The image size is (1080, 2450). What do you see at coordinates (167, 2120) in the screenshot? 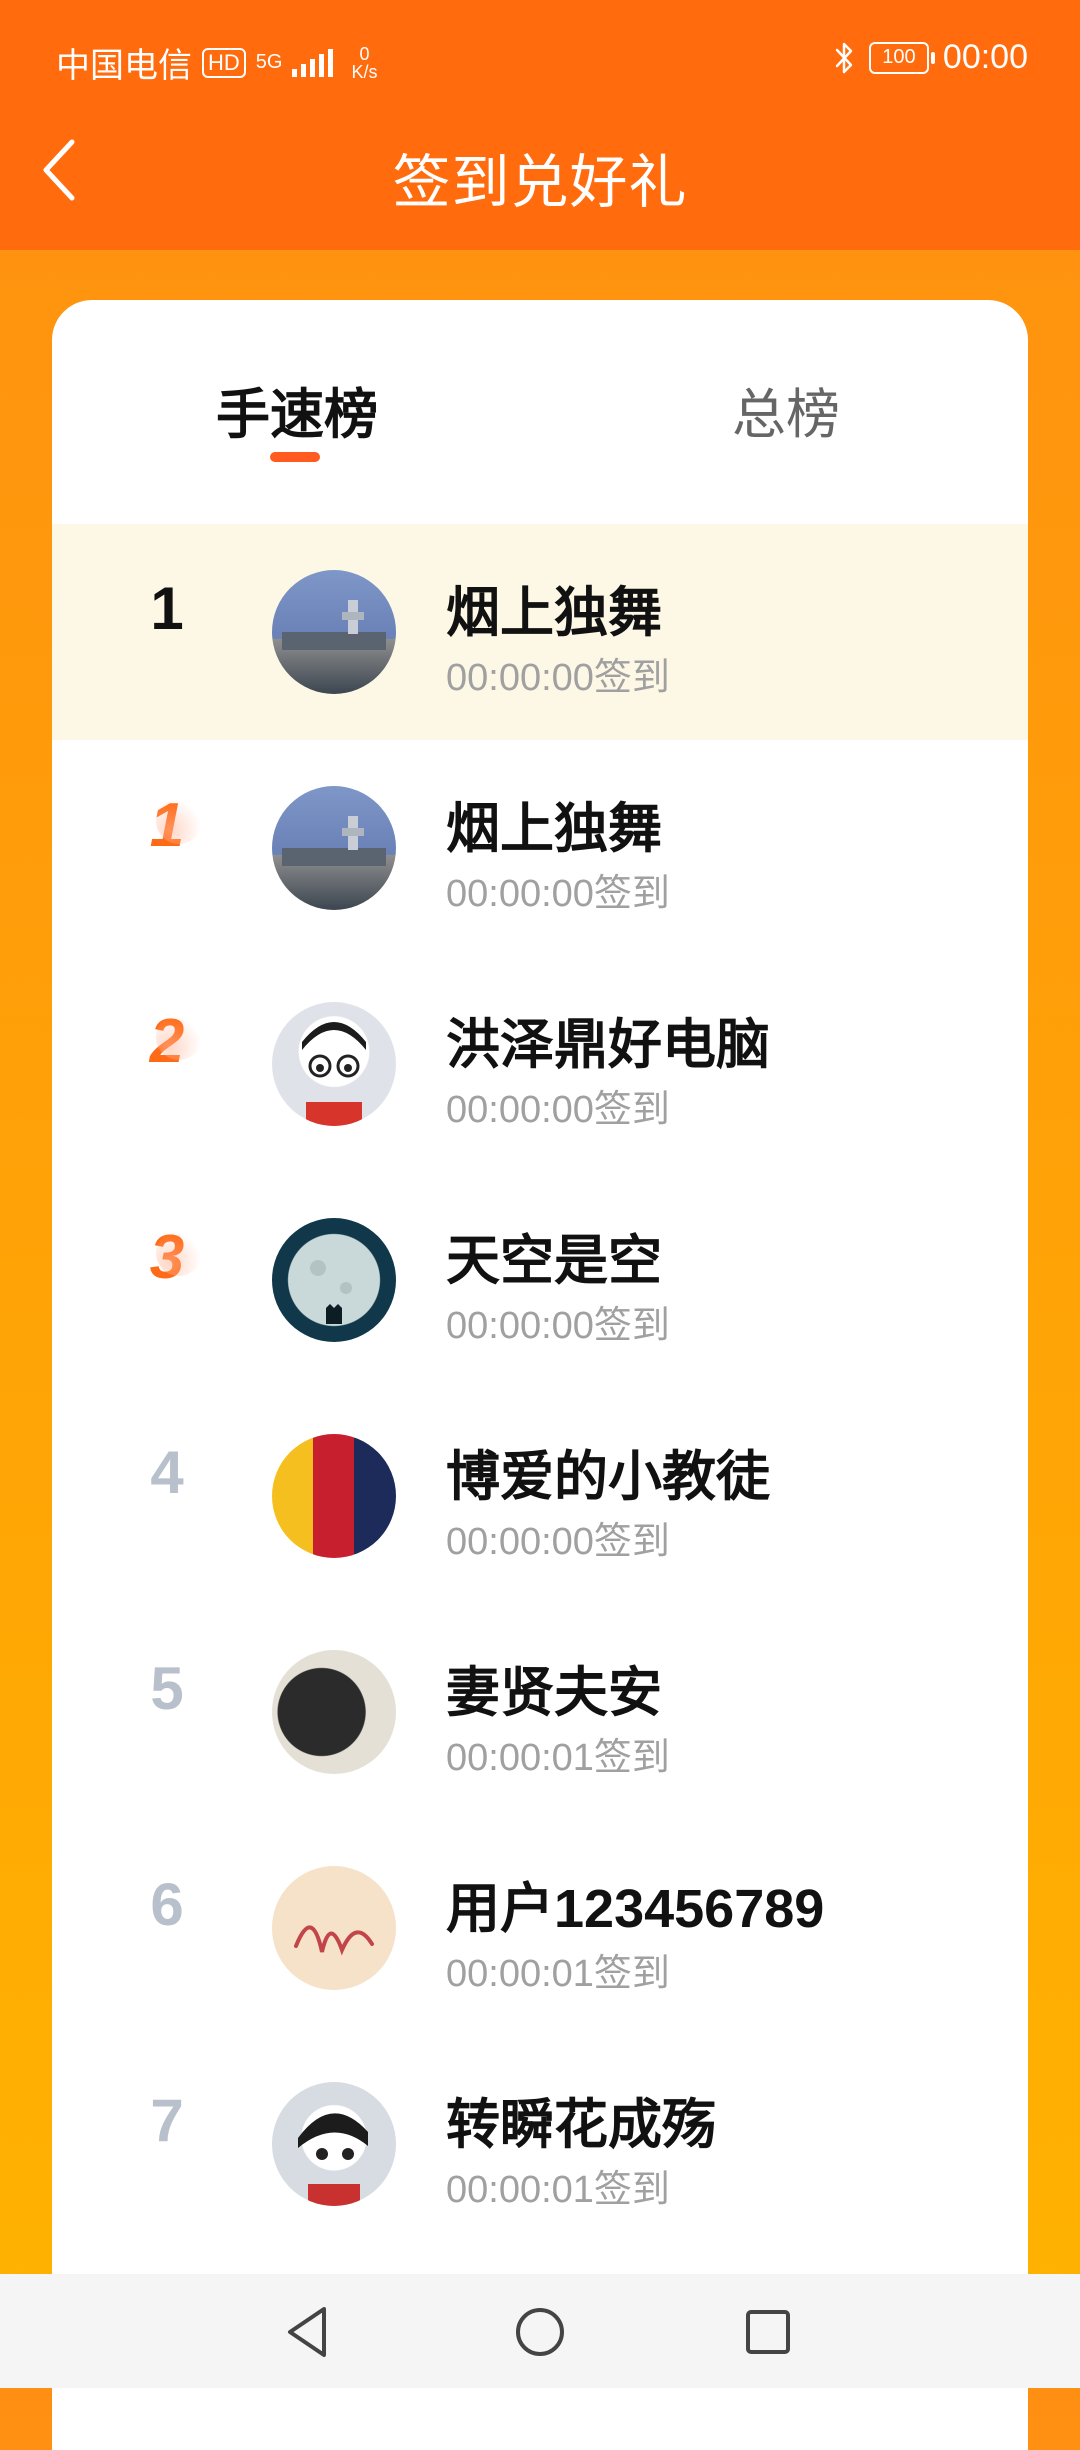
I see `rank-number: 7` at bounding box center [167, 2120].